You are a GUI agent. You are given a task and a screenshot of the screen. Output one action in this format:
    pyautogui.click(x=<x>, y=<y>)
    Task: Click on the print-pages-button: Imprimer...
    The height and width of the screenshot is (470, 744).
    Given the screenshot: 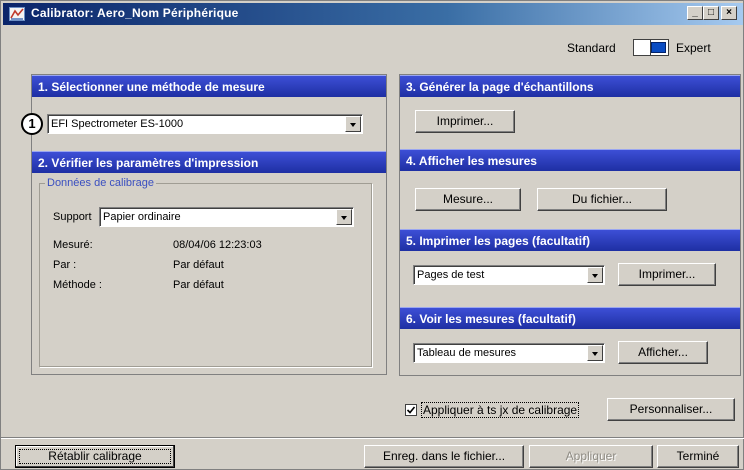 What is the action you would take?
    pyautogui.click(x=667, y=274)
    